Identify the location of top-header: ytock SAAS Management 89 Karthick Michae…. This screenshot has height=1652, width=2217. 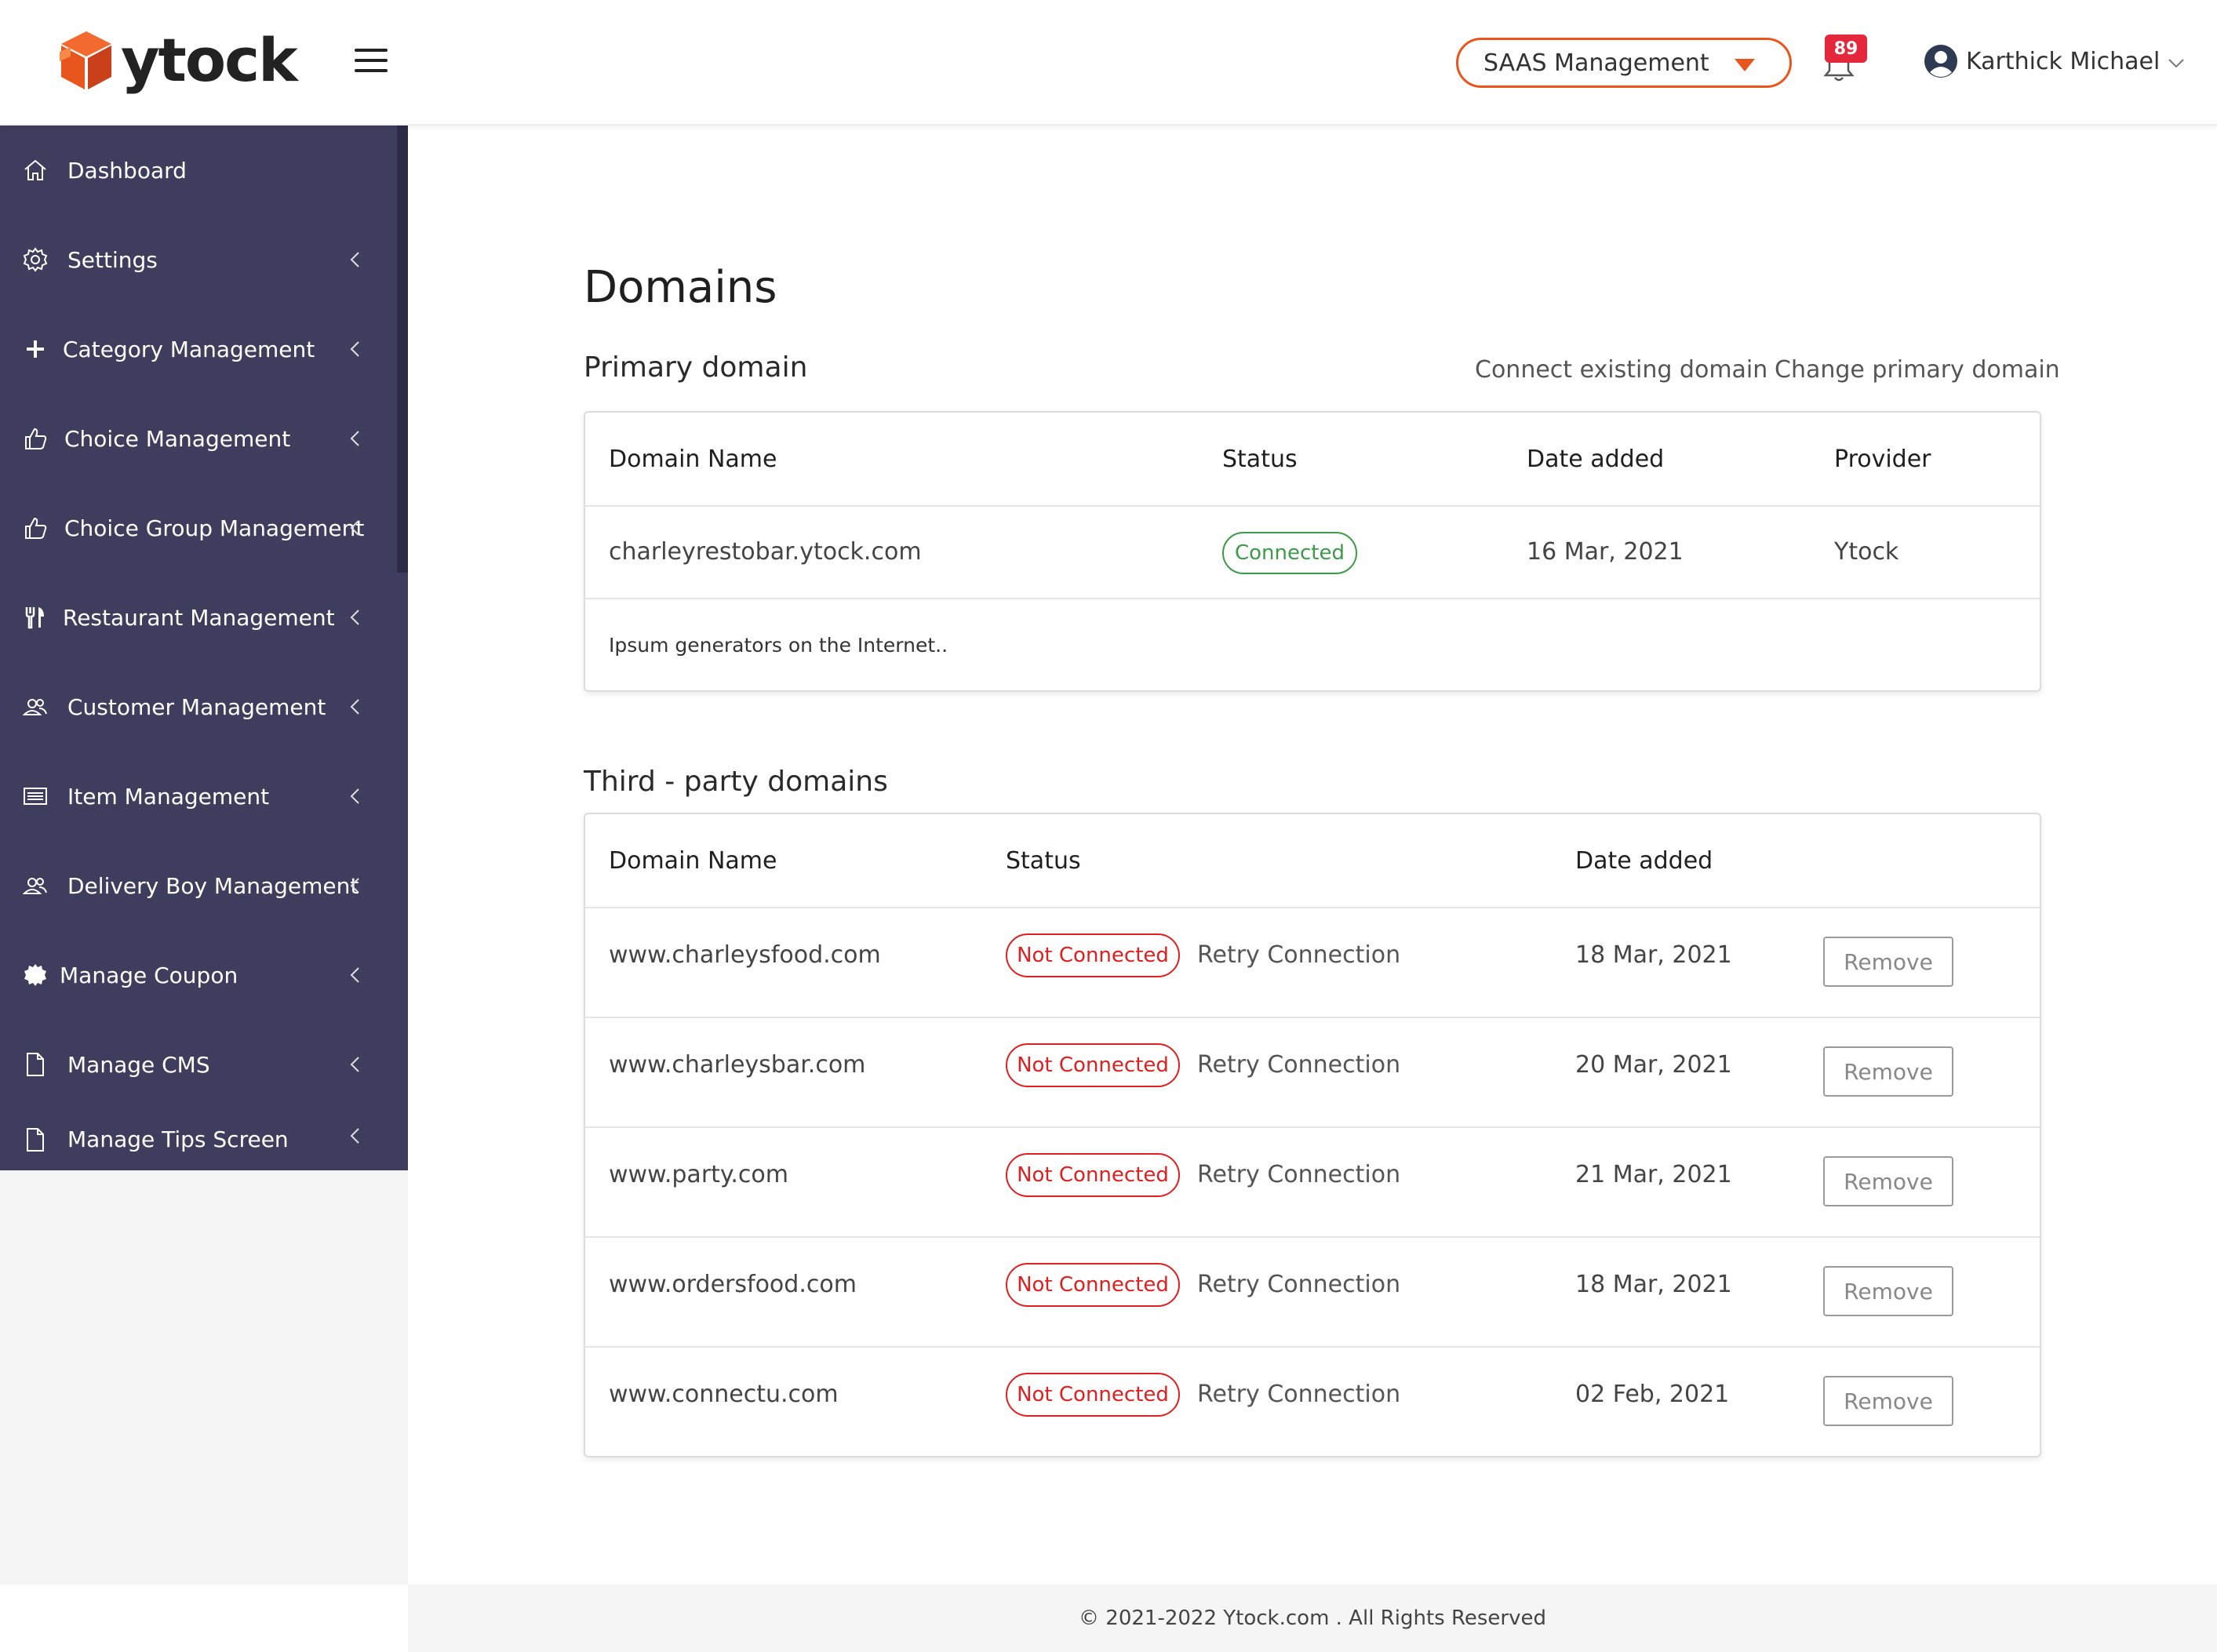
(1108, 63).